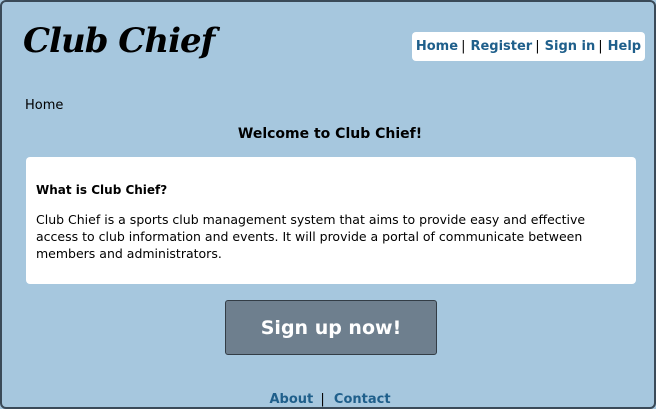  I want to click on sign-up-button: Sign up now!, so click(331, 327).